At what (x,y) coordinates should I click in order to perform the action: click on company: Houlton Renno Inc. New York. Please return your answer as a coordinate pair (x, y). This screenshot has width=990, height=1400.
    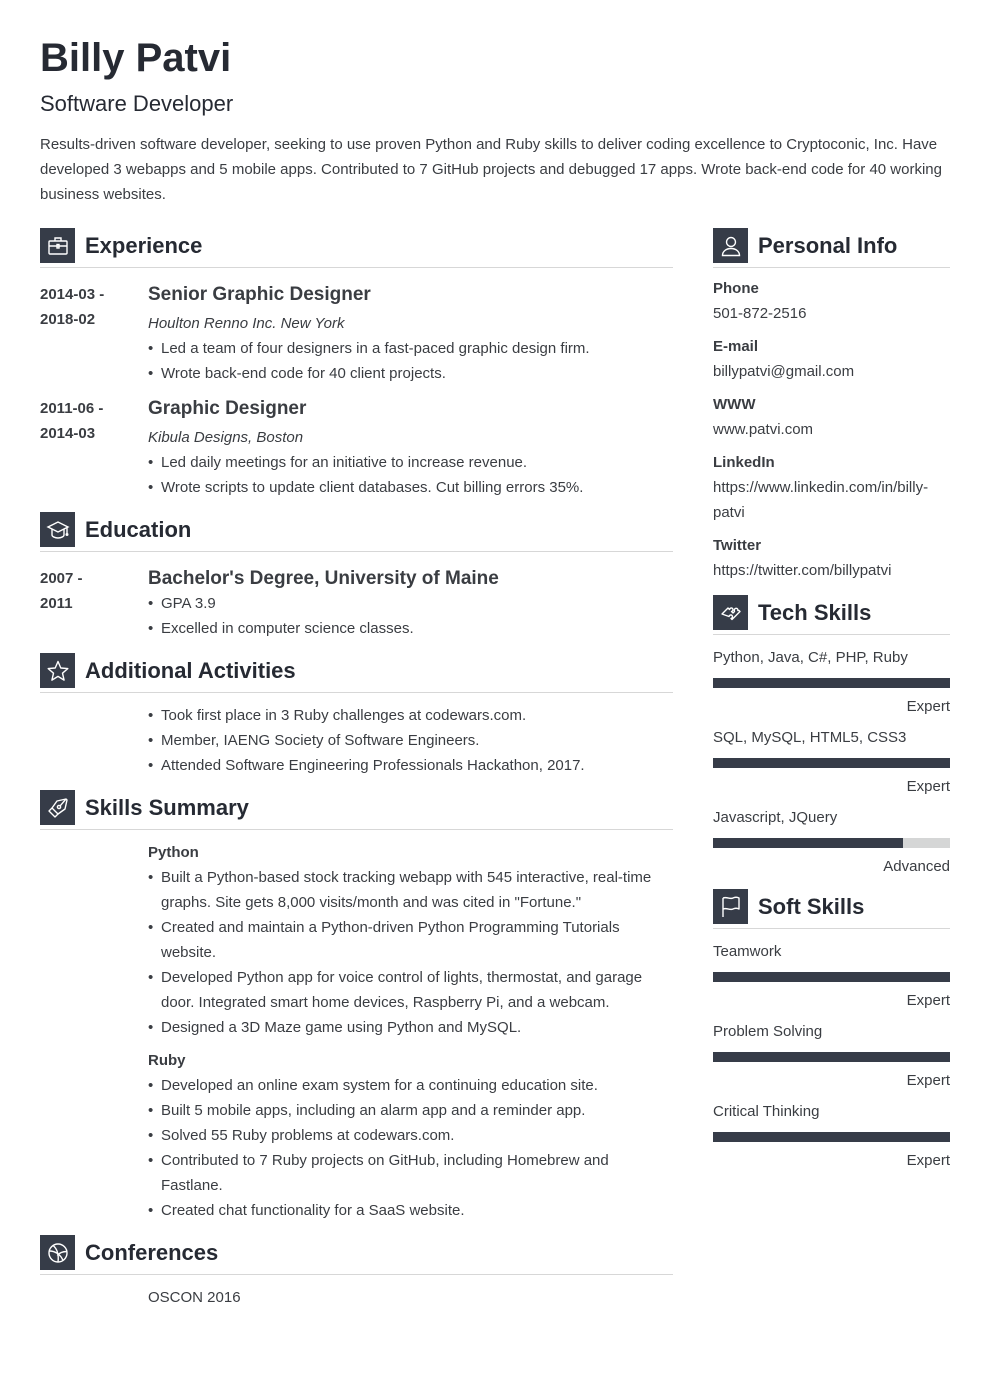
    Looking at the image, I should click on (246, 323).